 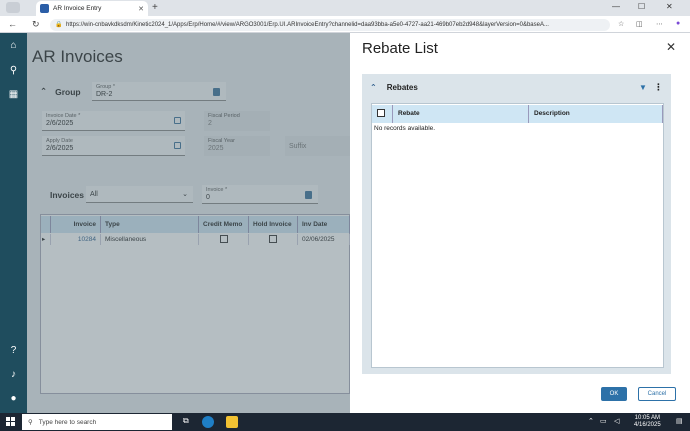 I want to click on taskbar-clock: 10:05 AM 4/16/2025, so click(x=647, y=422).